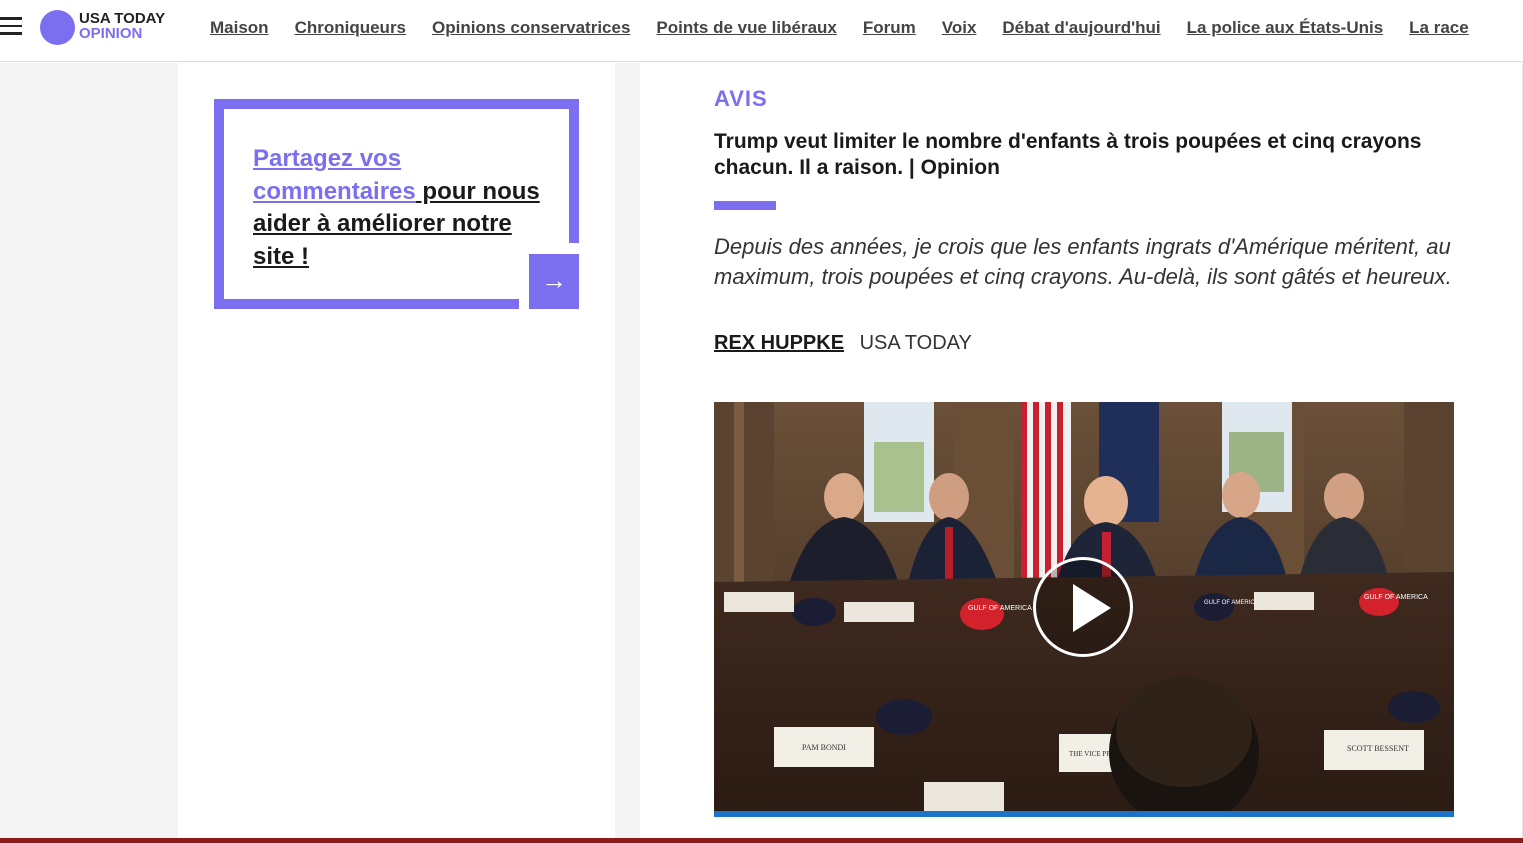 Image resolution: width=1523 pixels, height=843 pixels. What do you see at coordinates (239, 27) in the screenshot?
I see `nav-item-maison: Maison` at bounding box center [239, 27].